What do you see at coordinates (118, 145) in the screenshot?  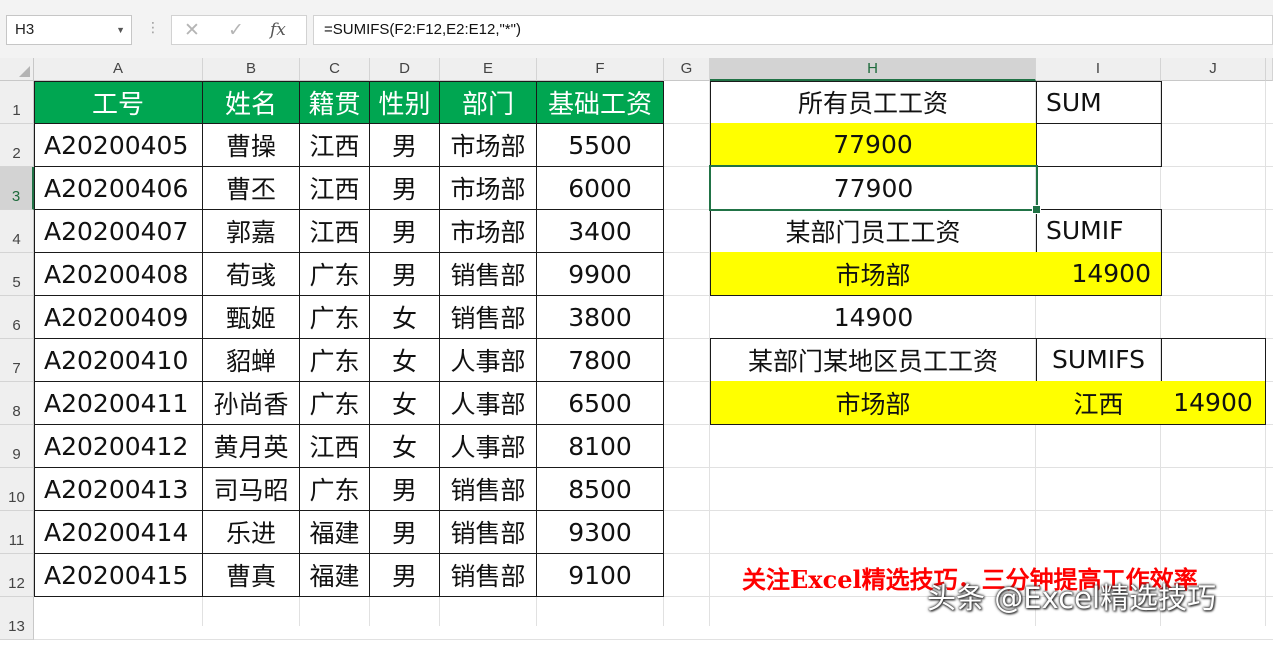 I see `cell-emp-id: A20200405` at bounding box center [118, 145].